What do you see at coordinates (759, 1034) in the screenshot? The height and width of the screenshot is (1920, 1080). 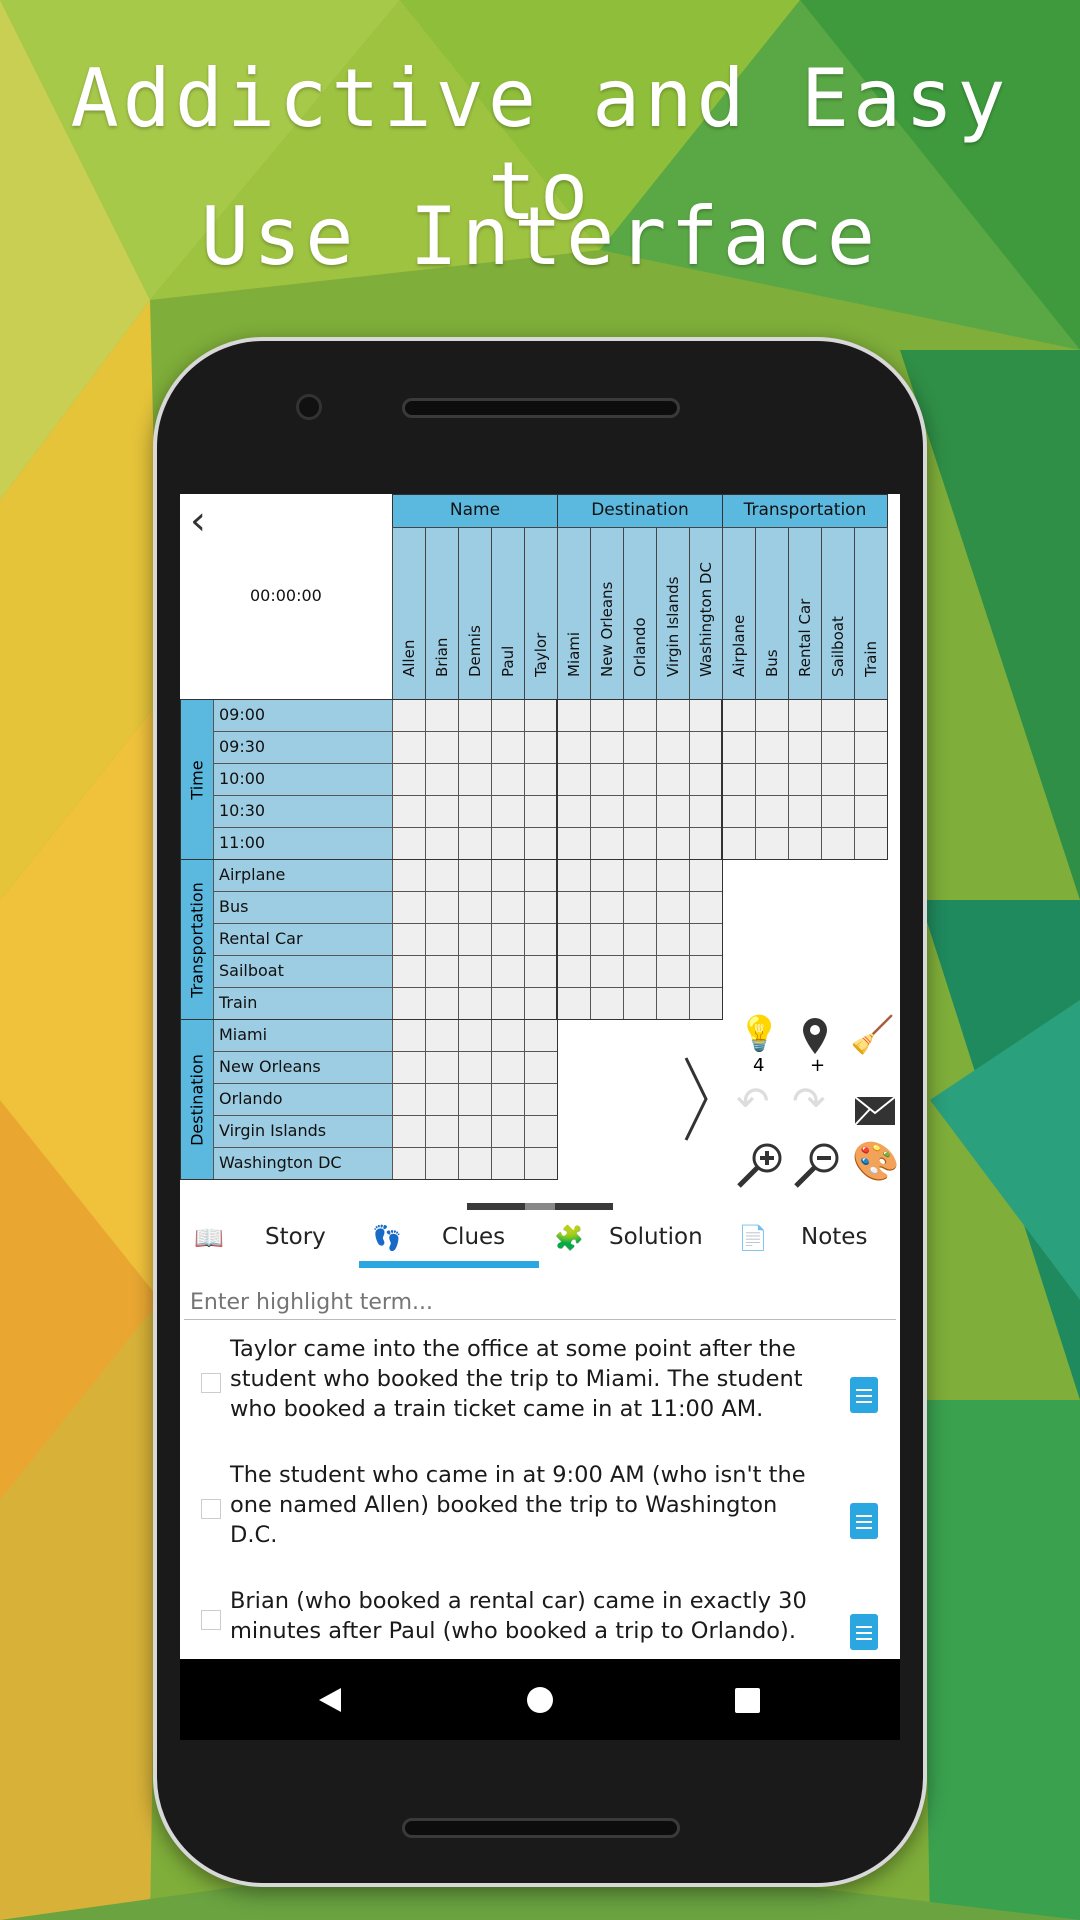 I see `hint-bulb-icon: 💡` at bounding box center [759, 1034].